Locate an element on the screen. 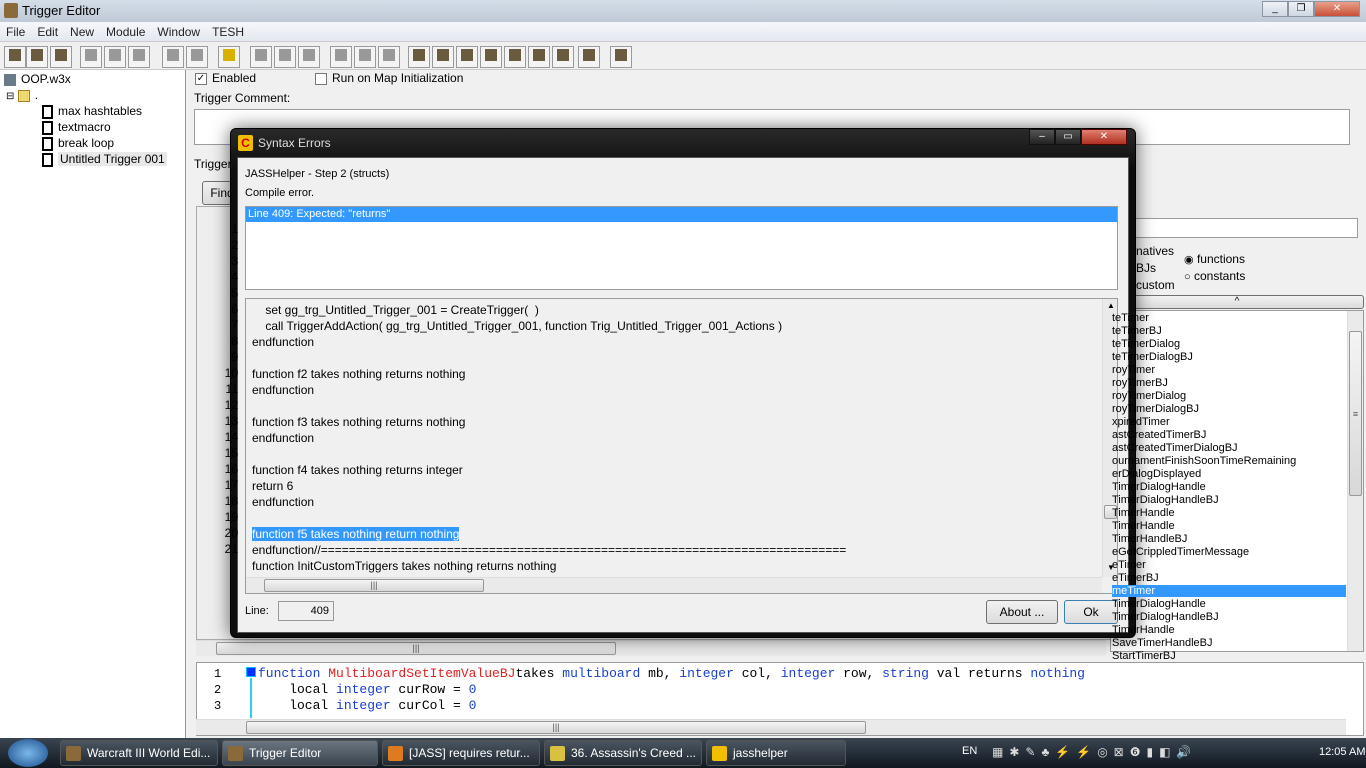 This screenshot has width=1366, height=768. taskbar-item: jasshelper is located at coordinates (776, 753).